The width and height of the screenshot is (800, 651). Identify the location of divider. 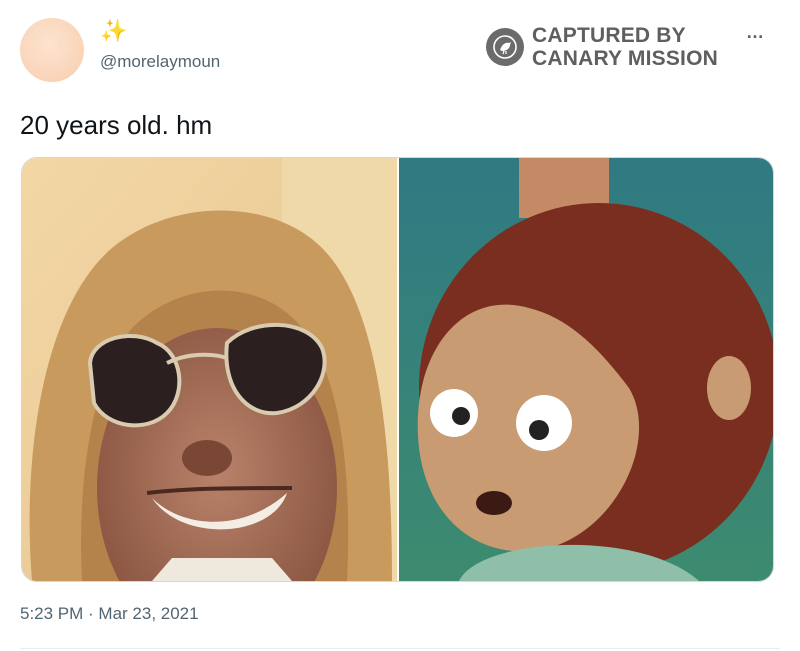
(400, 648).